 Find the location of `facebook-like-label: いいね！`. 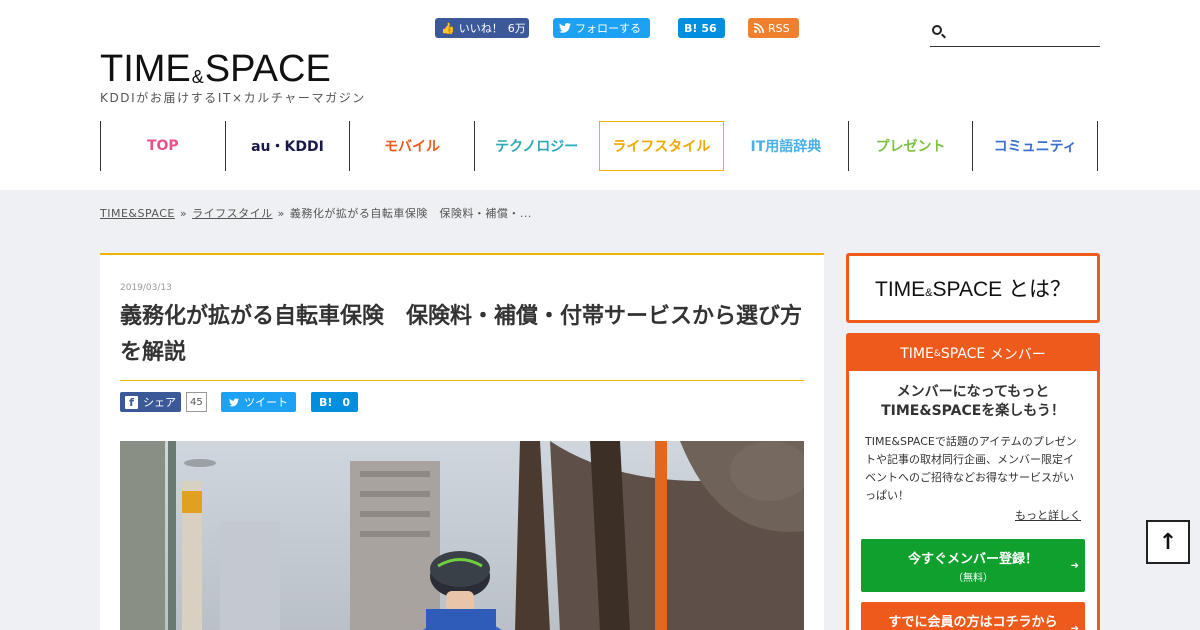

facebook-like-label: いいね！ is located at coordinates (480, 28).